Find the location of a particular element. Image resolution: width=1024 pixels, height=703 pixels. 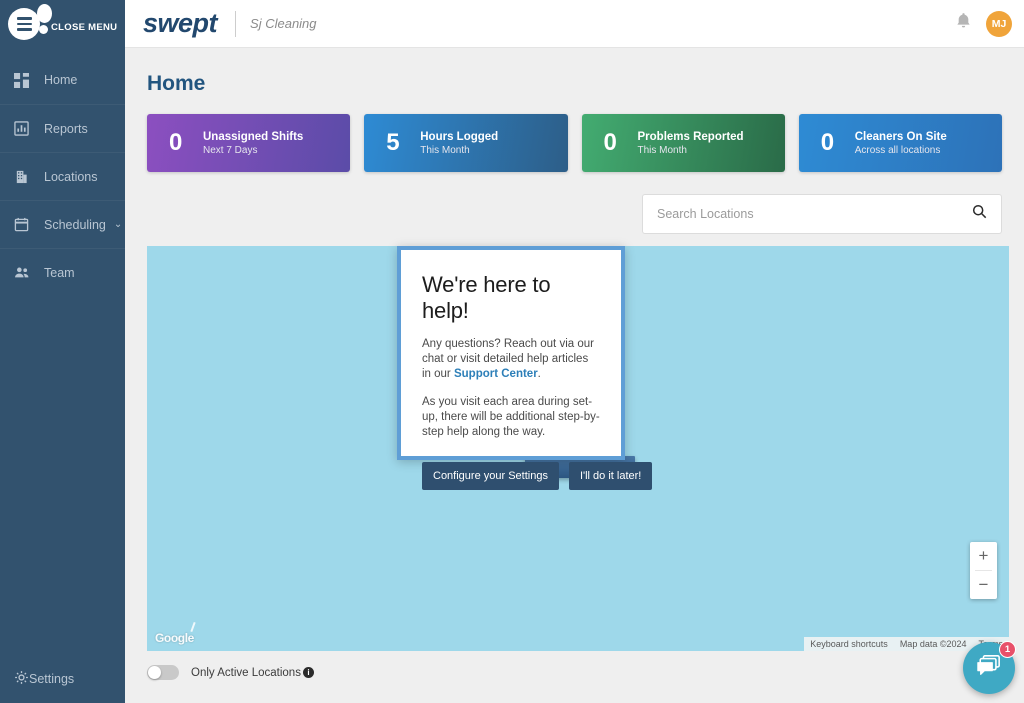

sidebar-item-label: Team is located at coordinates (59, 272).